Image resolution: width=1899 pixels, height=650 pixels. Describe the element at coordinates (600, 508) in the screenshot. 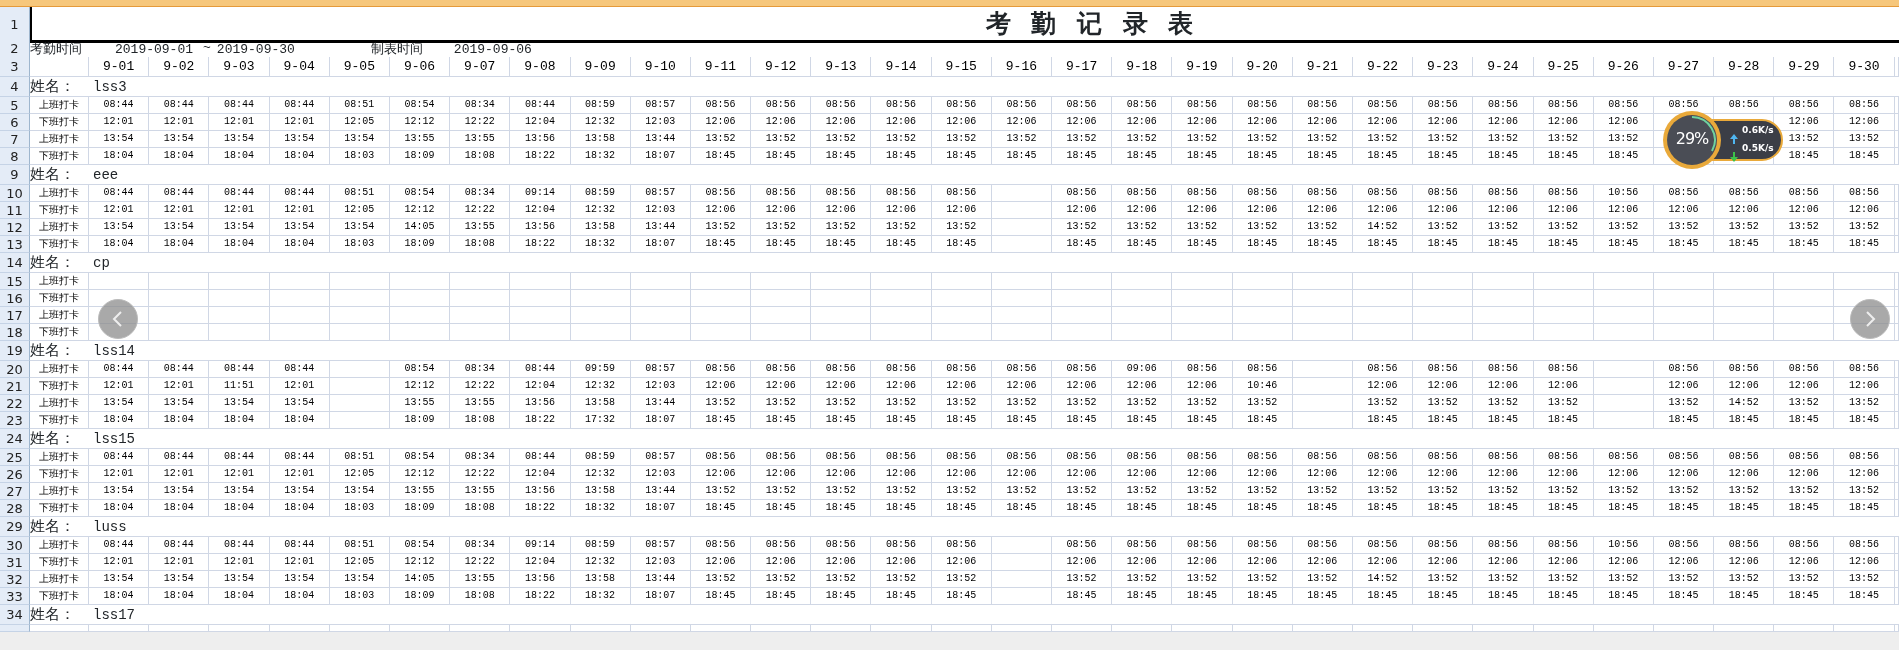

I see `table-cell: 18:32` at that location.